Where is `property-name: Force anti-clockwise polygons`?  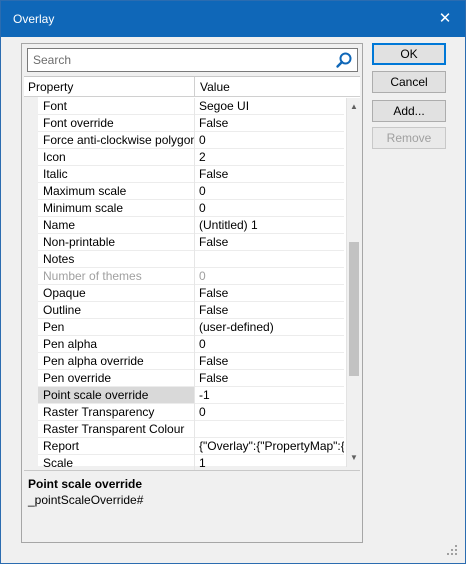 property-name: Force anti-clockwise polygons is located at coordinates (116, 140).